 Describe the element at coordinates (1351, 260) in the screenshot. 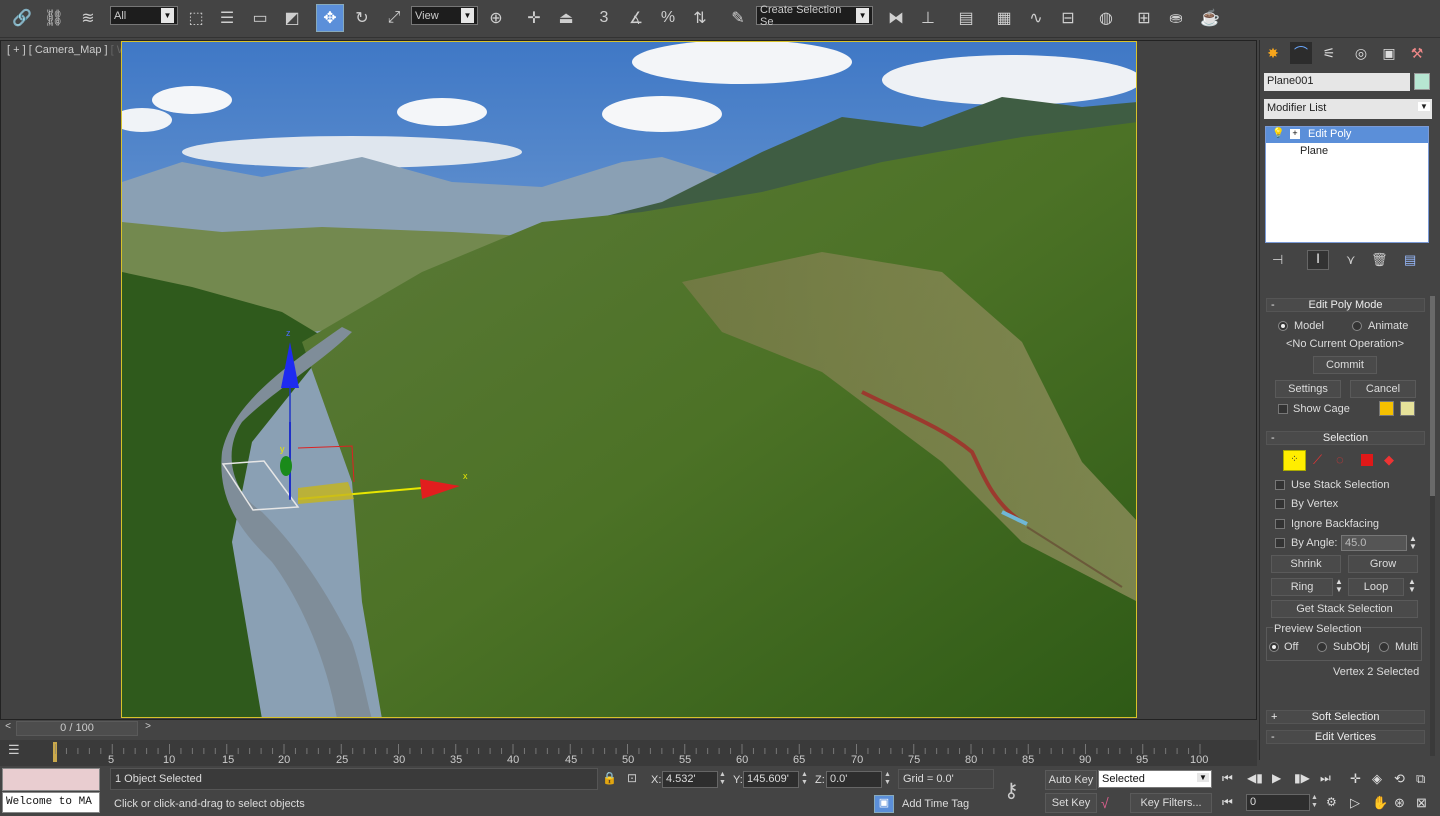

I see `make-unique-icon: ⋎` at that location.